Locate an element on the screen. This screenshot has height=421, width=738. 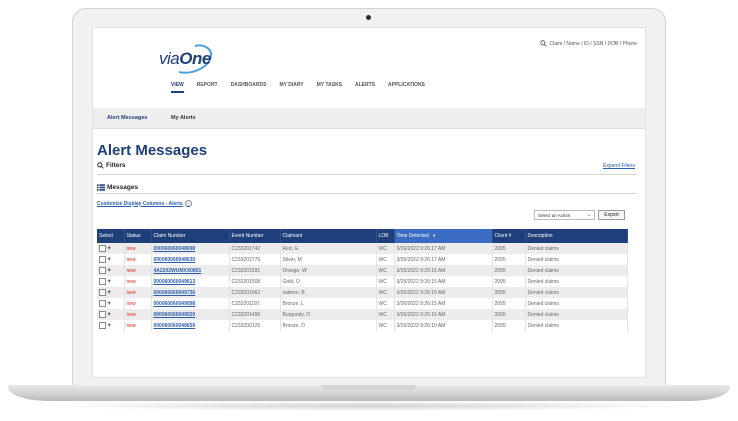
row-claim-number-link: 000060060048630 is located at coordinates (190, 259).